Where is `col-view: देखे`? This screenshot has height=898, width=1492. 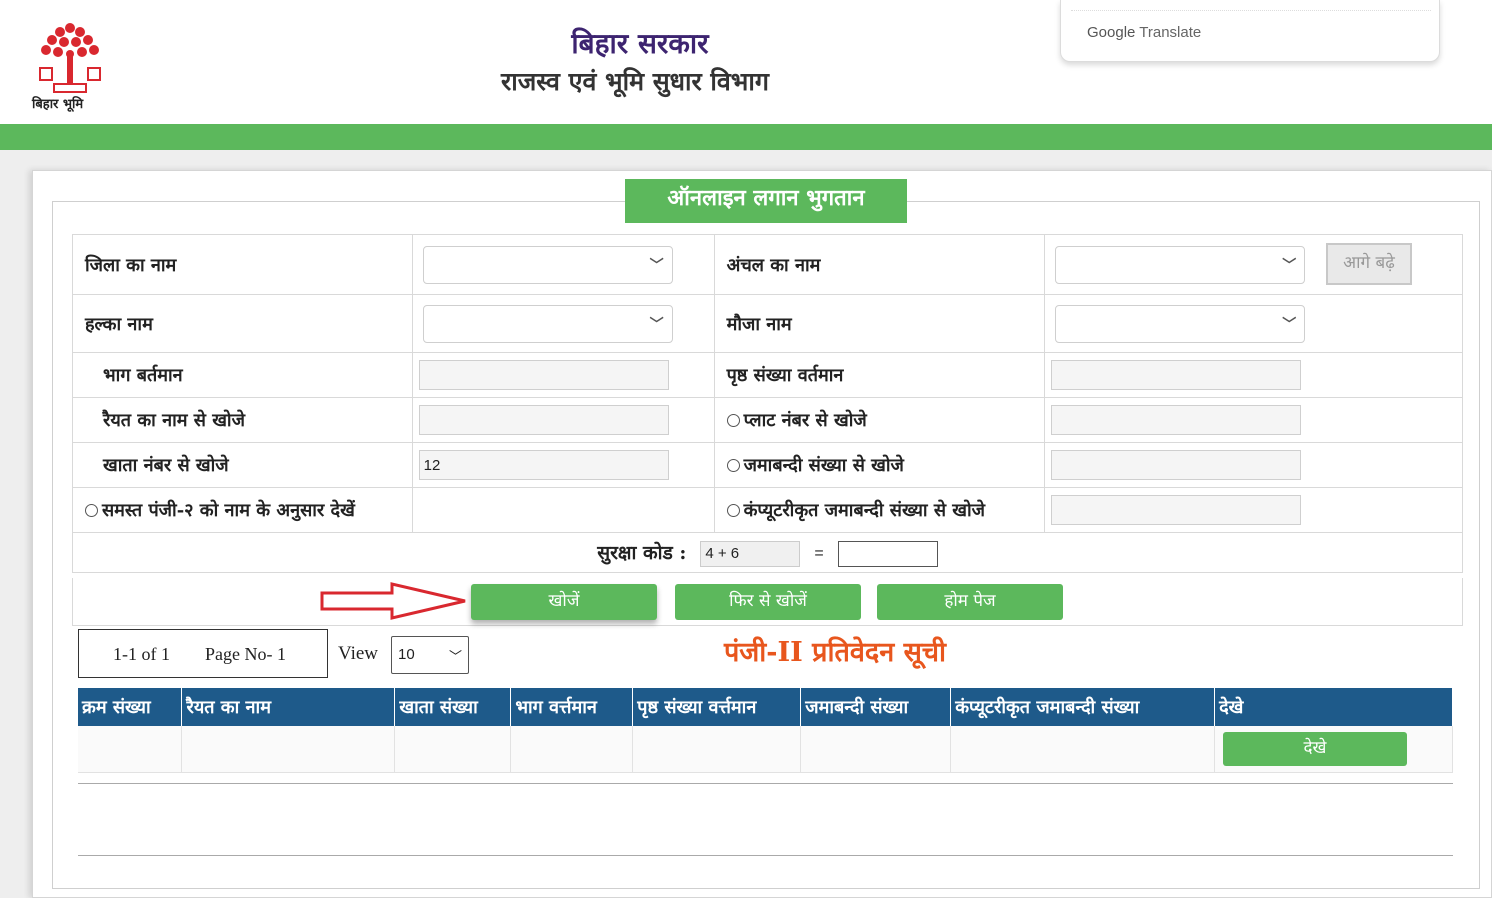 col-view: देखे is located at coordinates (1333, 707).